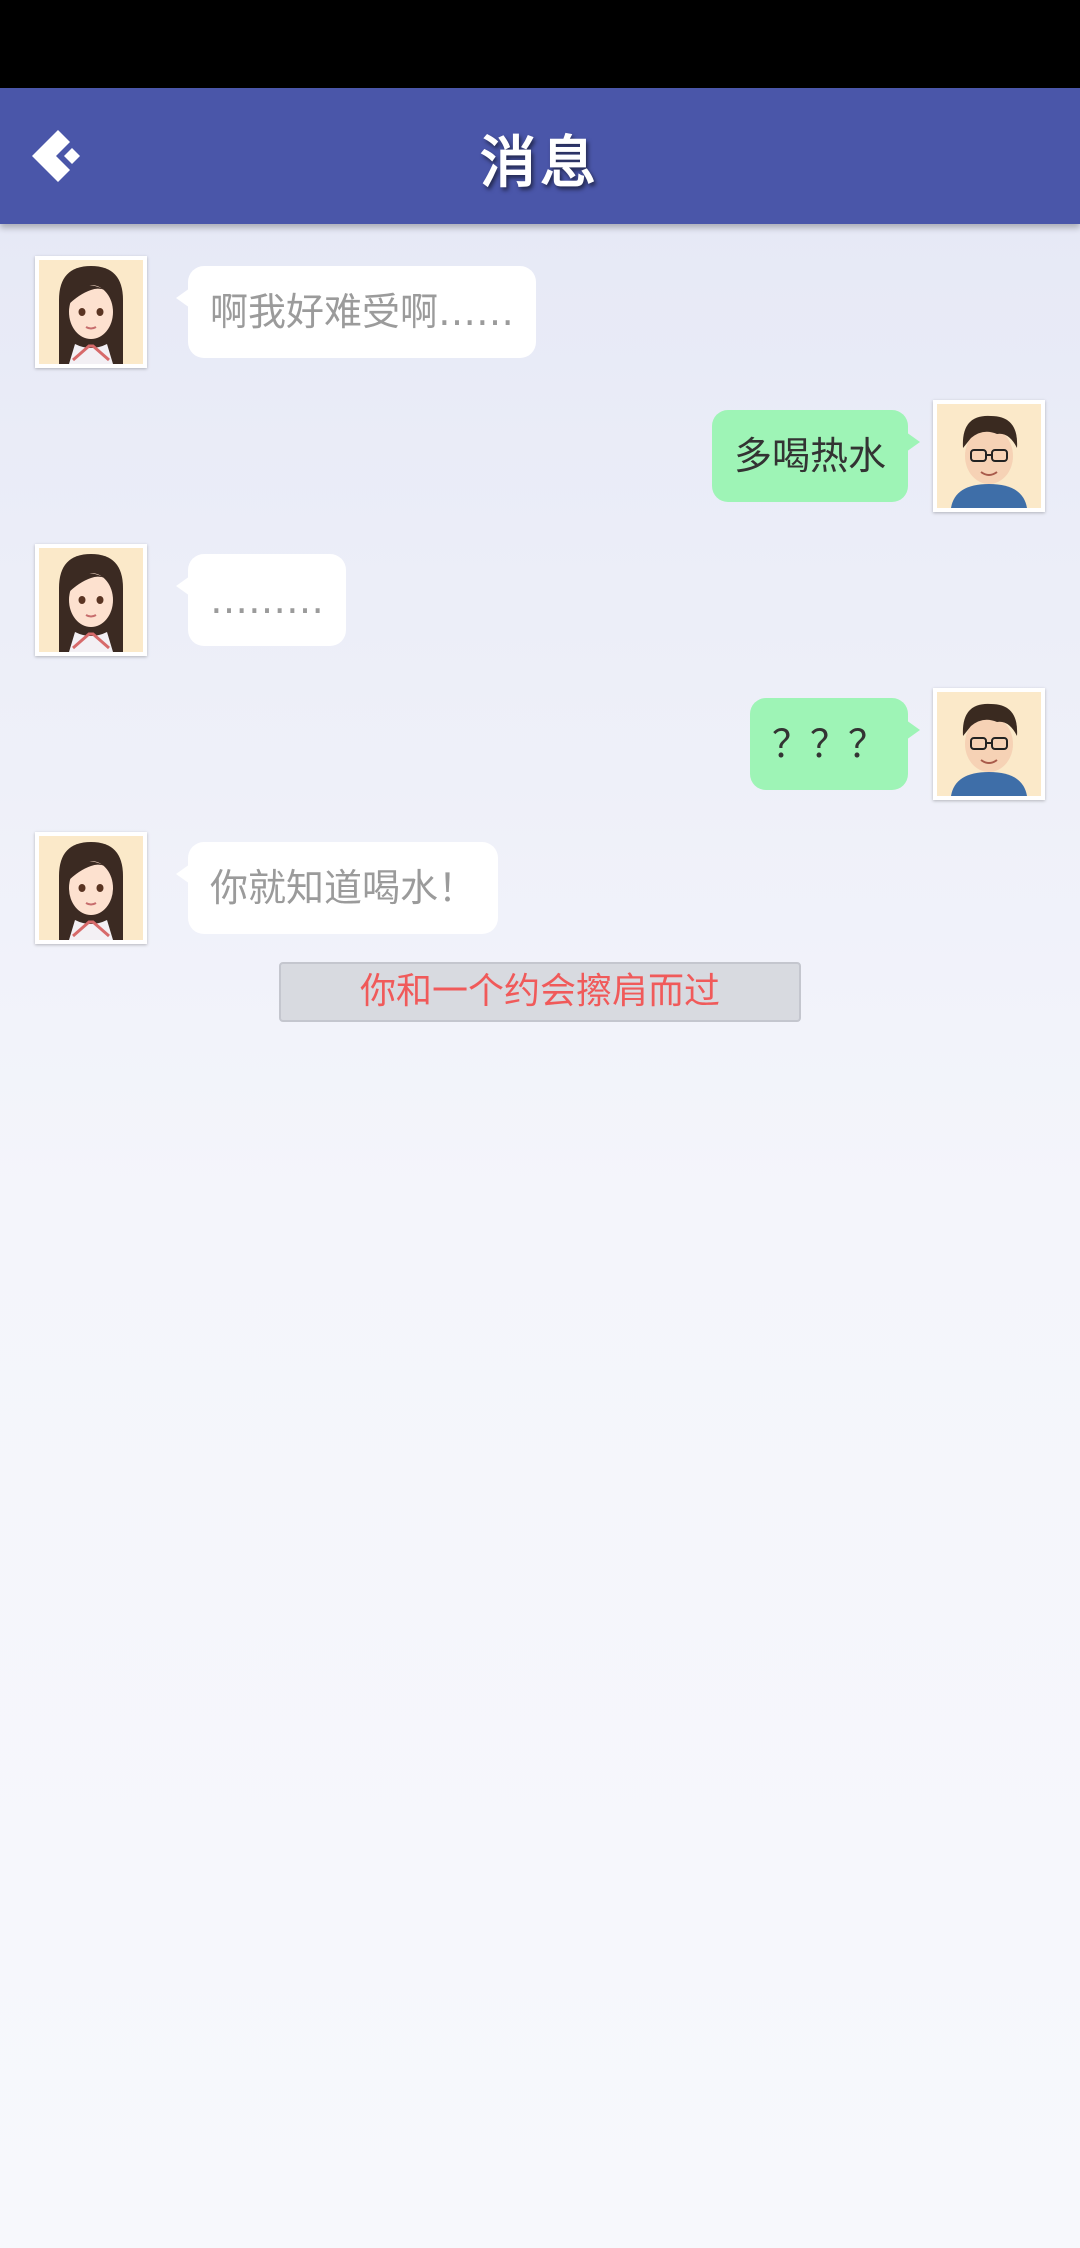 This screenshot has height=2248, width=1080. What do you see at coordinates (540, 992) in the screenshot?
I see `system-notice: 你和一个约会擦肩而过` at bounding box center [540, 992].